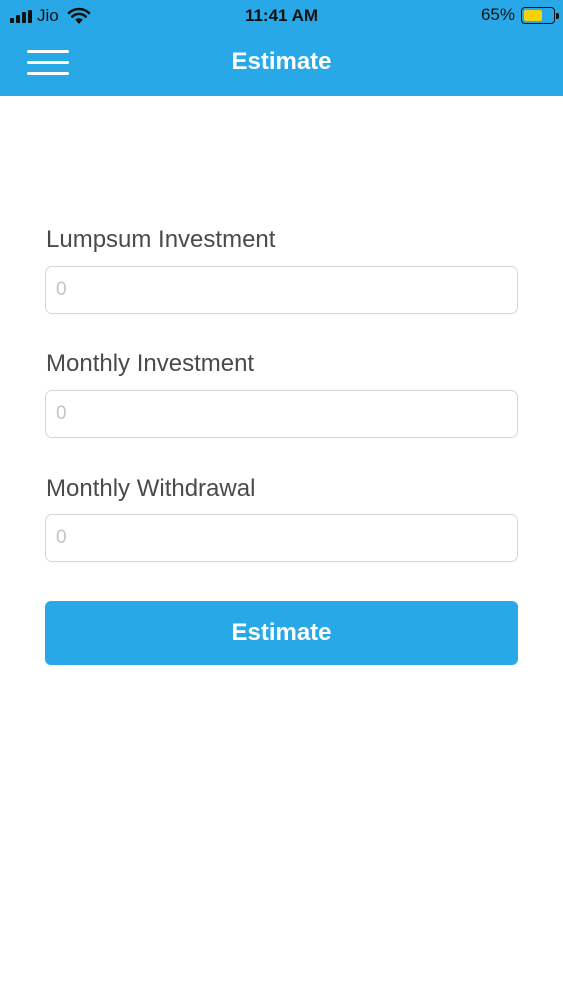 Image resolution: width=563 pixels, height=1000 pixels. I want to click on status-bar: Jio 11:41 AM 65%, so click(281, 16).